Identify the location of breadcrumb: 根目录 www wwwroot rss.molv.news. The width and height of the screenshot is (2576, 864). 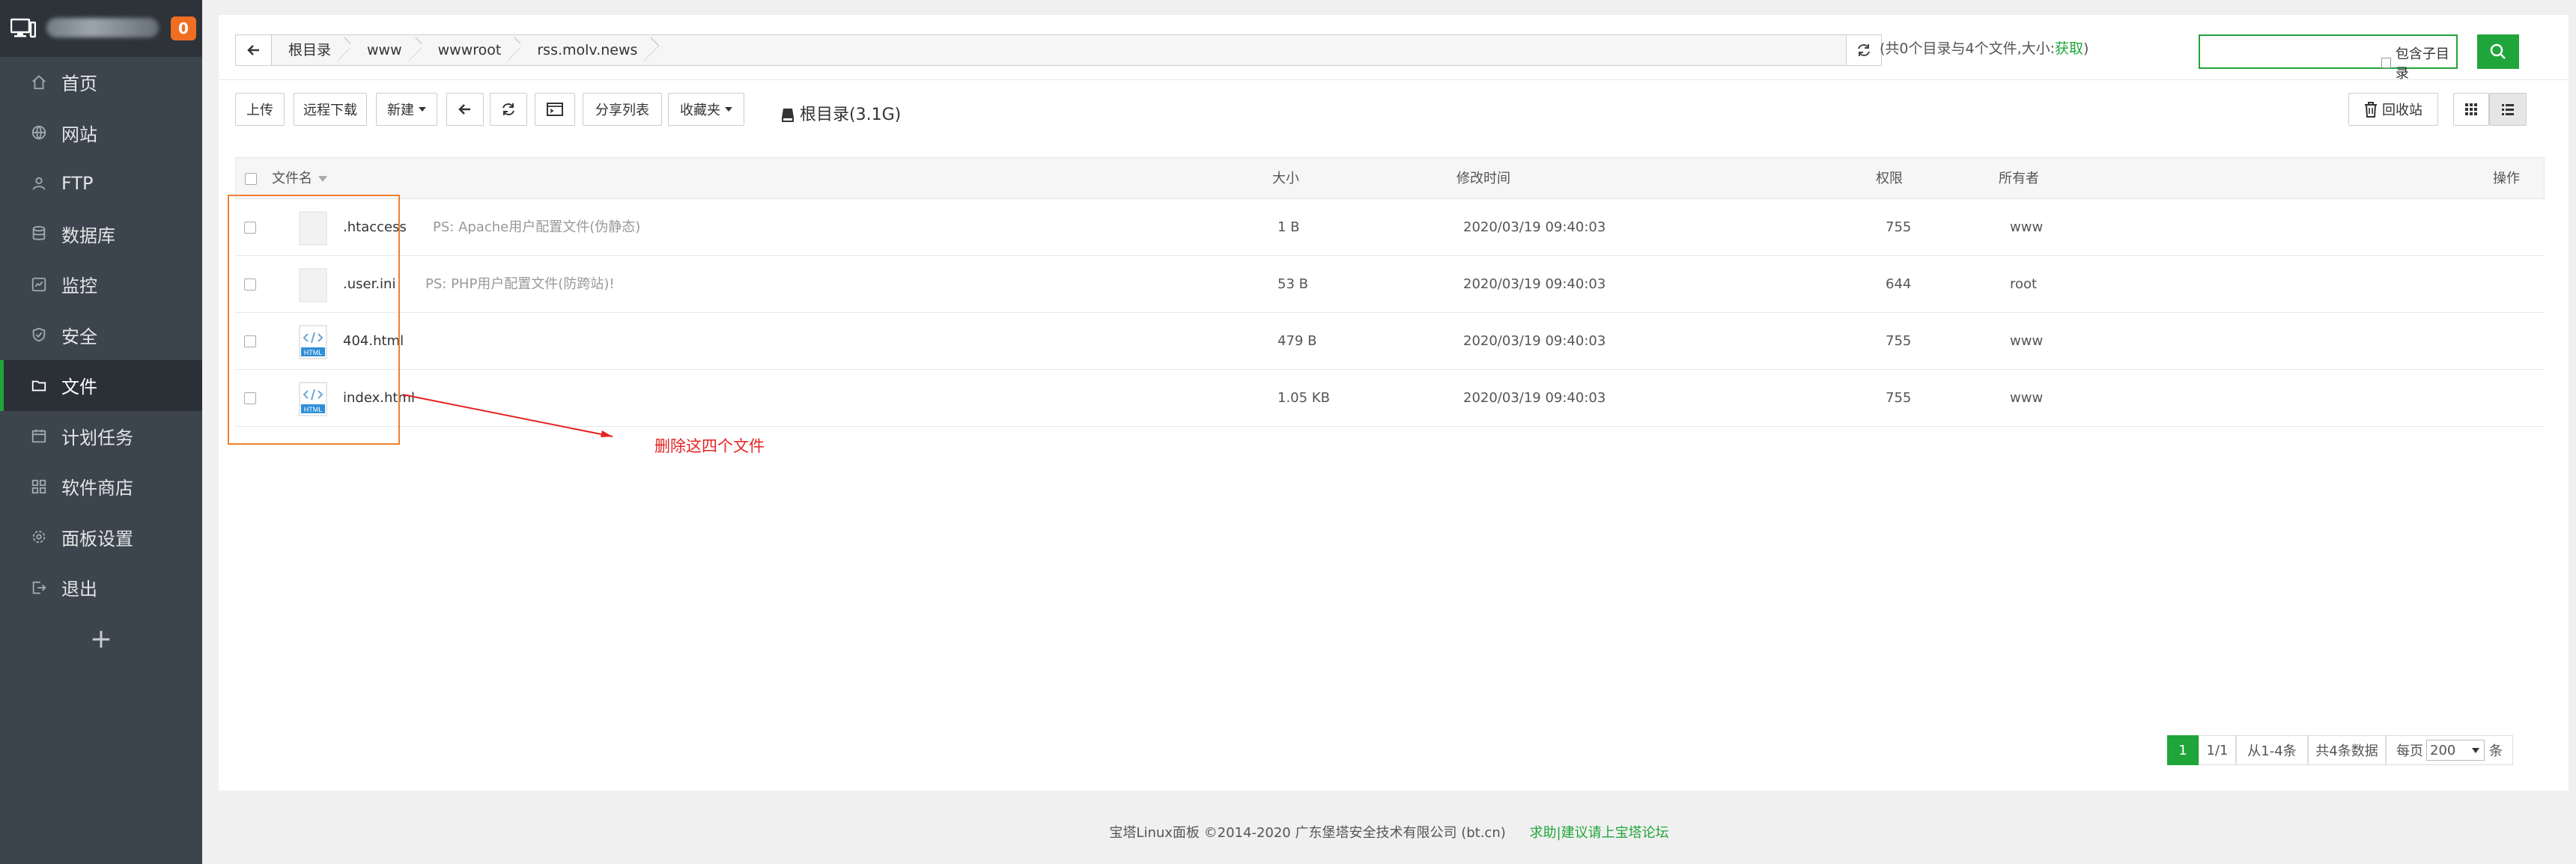
(1048, 50).